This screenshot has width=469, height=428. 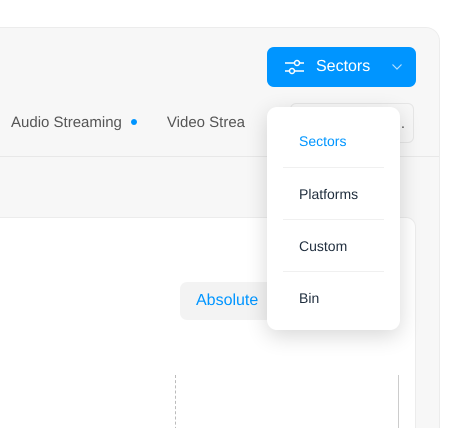 I want to click on menu-item: Platforms, so click(x=333, y=193).